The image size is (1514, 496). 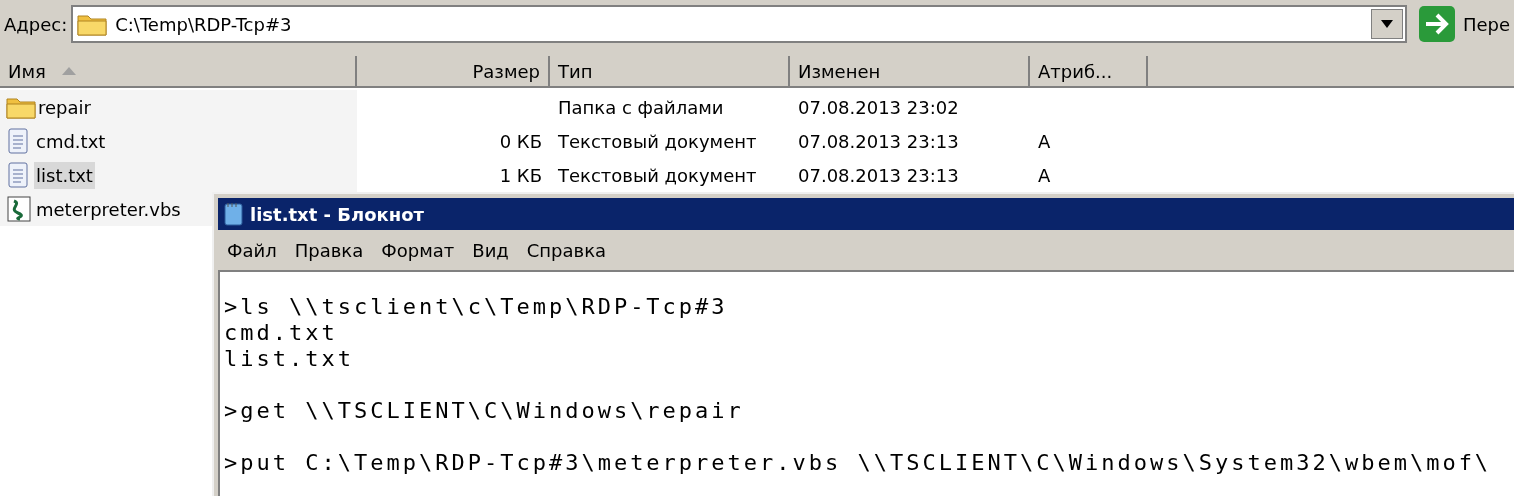 What do you see at coordinates (476, 307) in the screenshot?
I see `text-line: >ls \\tsclient\c\Temp\RDP-Tcp#3` at bounding box center [476, 307].